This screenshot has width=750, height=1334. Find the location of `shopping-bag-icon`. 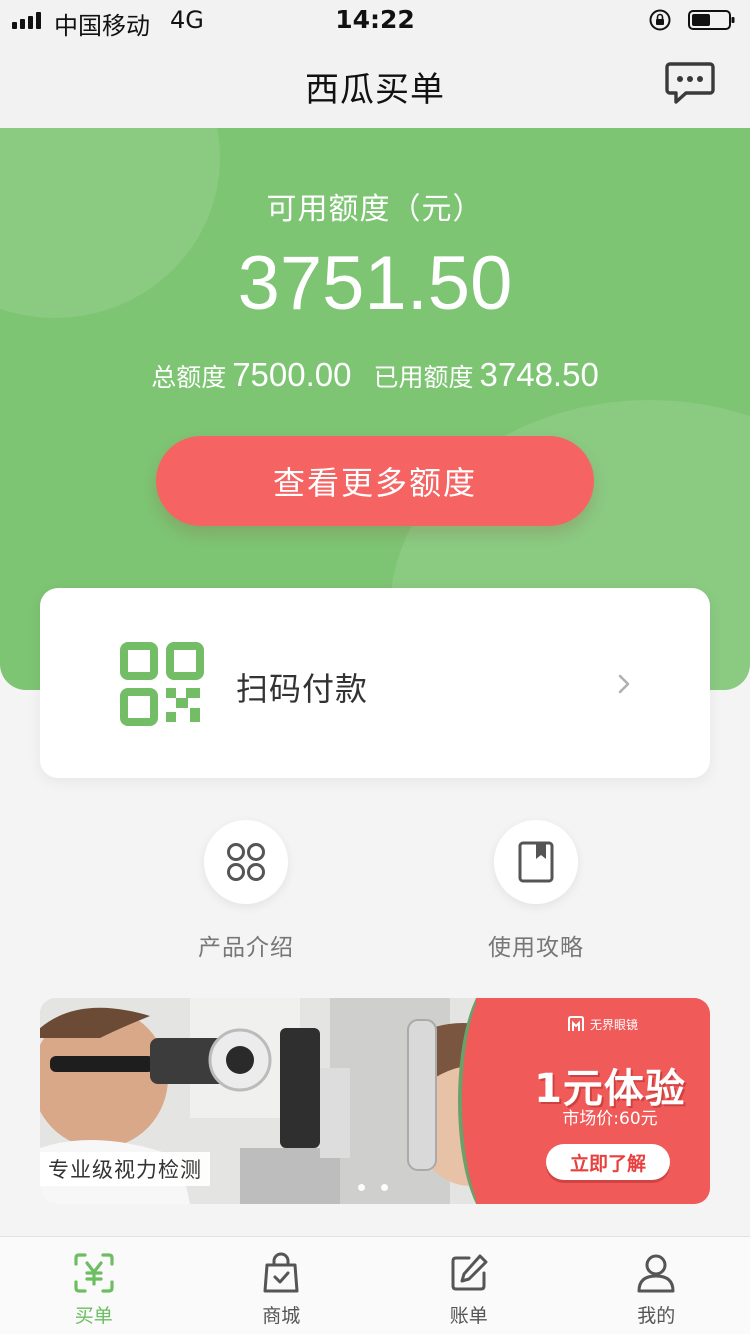

shopping-bag-icon is located at coordinates (281, 1272).